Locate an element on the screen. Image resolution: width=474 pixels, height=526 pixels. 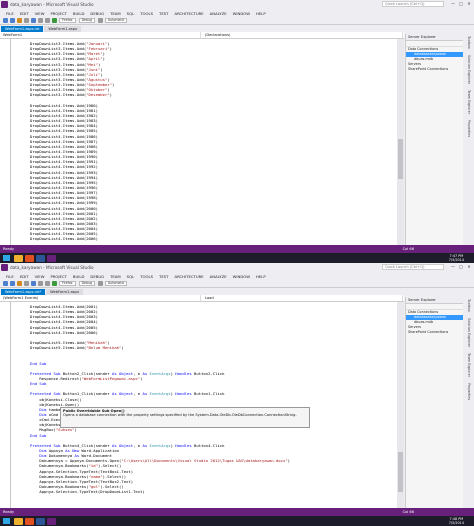
clock: 7:47 PM 7/5/2014 is located at coordinates (456, 258).